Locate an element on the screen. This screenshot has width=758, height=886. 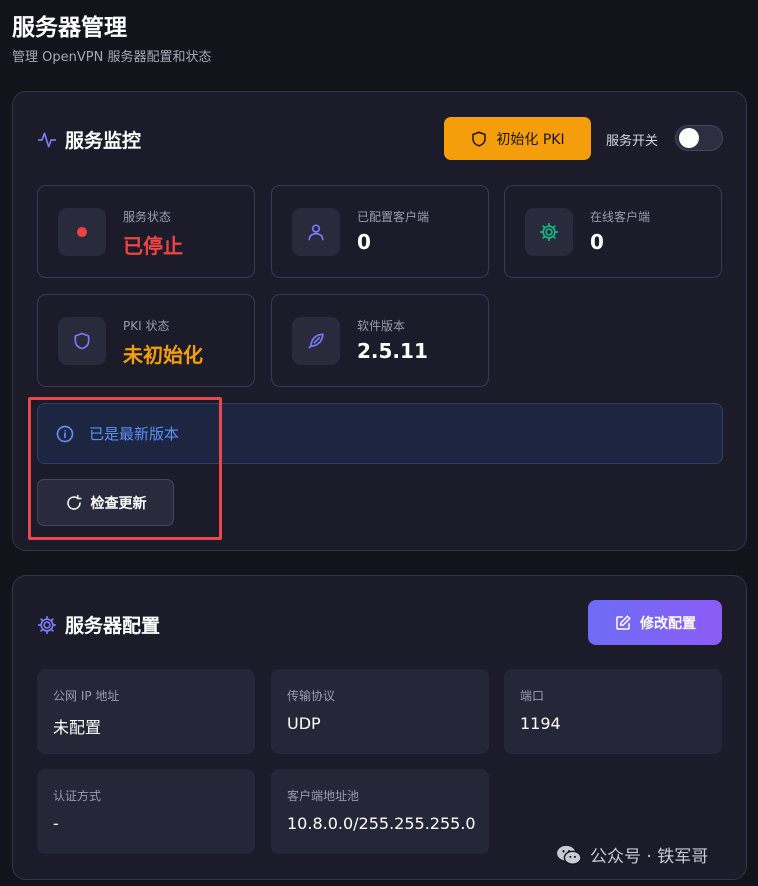
stat-online-clients: 在线客户端 0 is located at coordinates (613, 231).